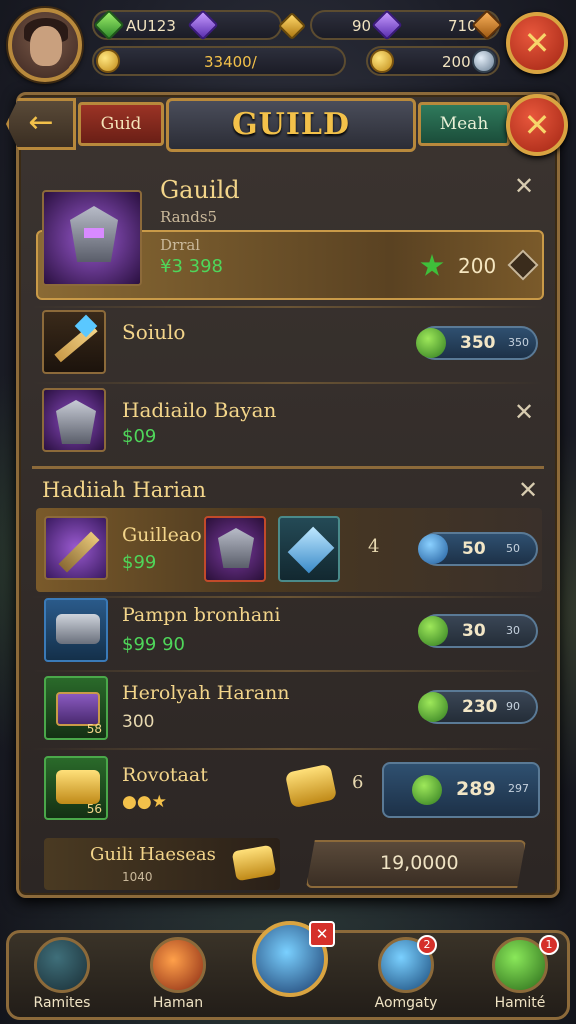 This screenshot has height=1024, width=576. Describe the element at coordinates (288, 467) in the screenshot. I see `section-divider` at that location.